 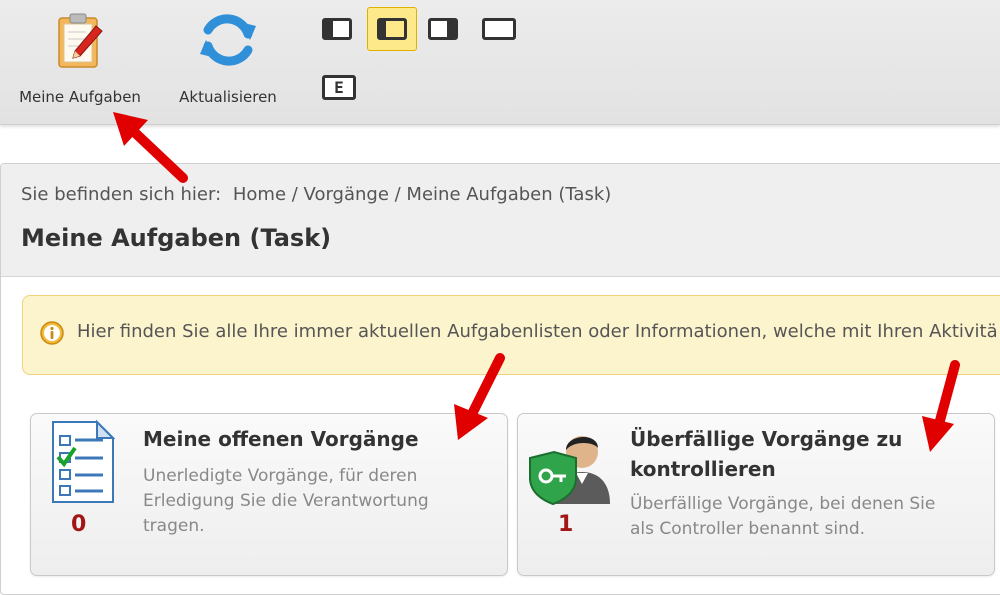 What do you see at coordinates (766, 454) in the screenshot?
I see `overdue-tasks-title: Überfällige Vorgänge zu kontrollieren` at bounding box center [766, 454].